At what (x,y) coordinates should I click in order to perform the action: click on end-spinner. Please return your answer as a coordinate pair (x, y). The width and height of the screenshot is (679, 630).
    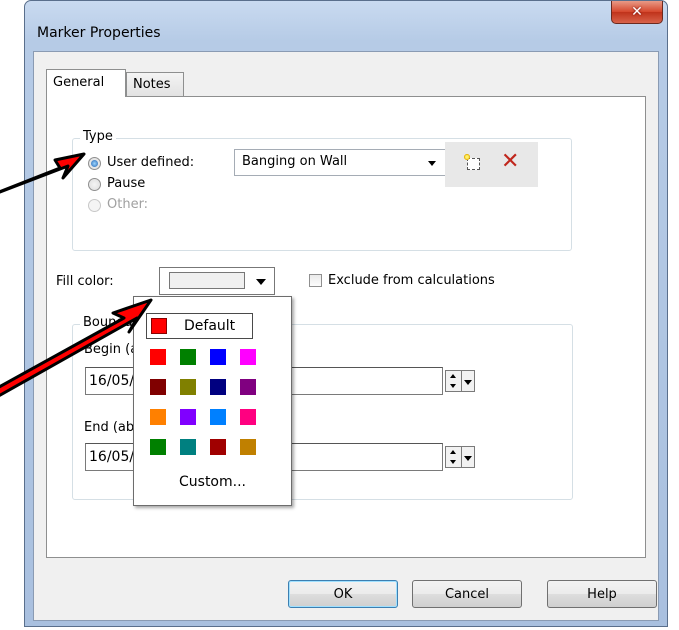
    Looking at the image, I should click on (453, 457).